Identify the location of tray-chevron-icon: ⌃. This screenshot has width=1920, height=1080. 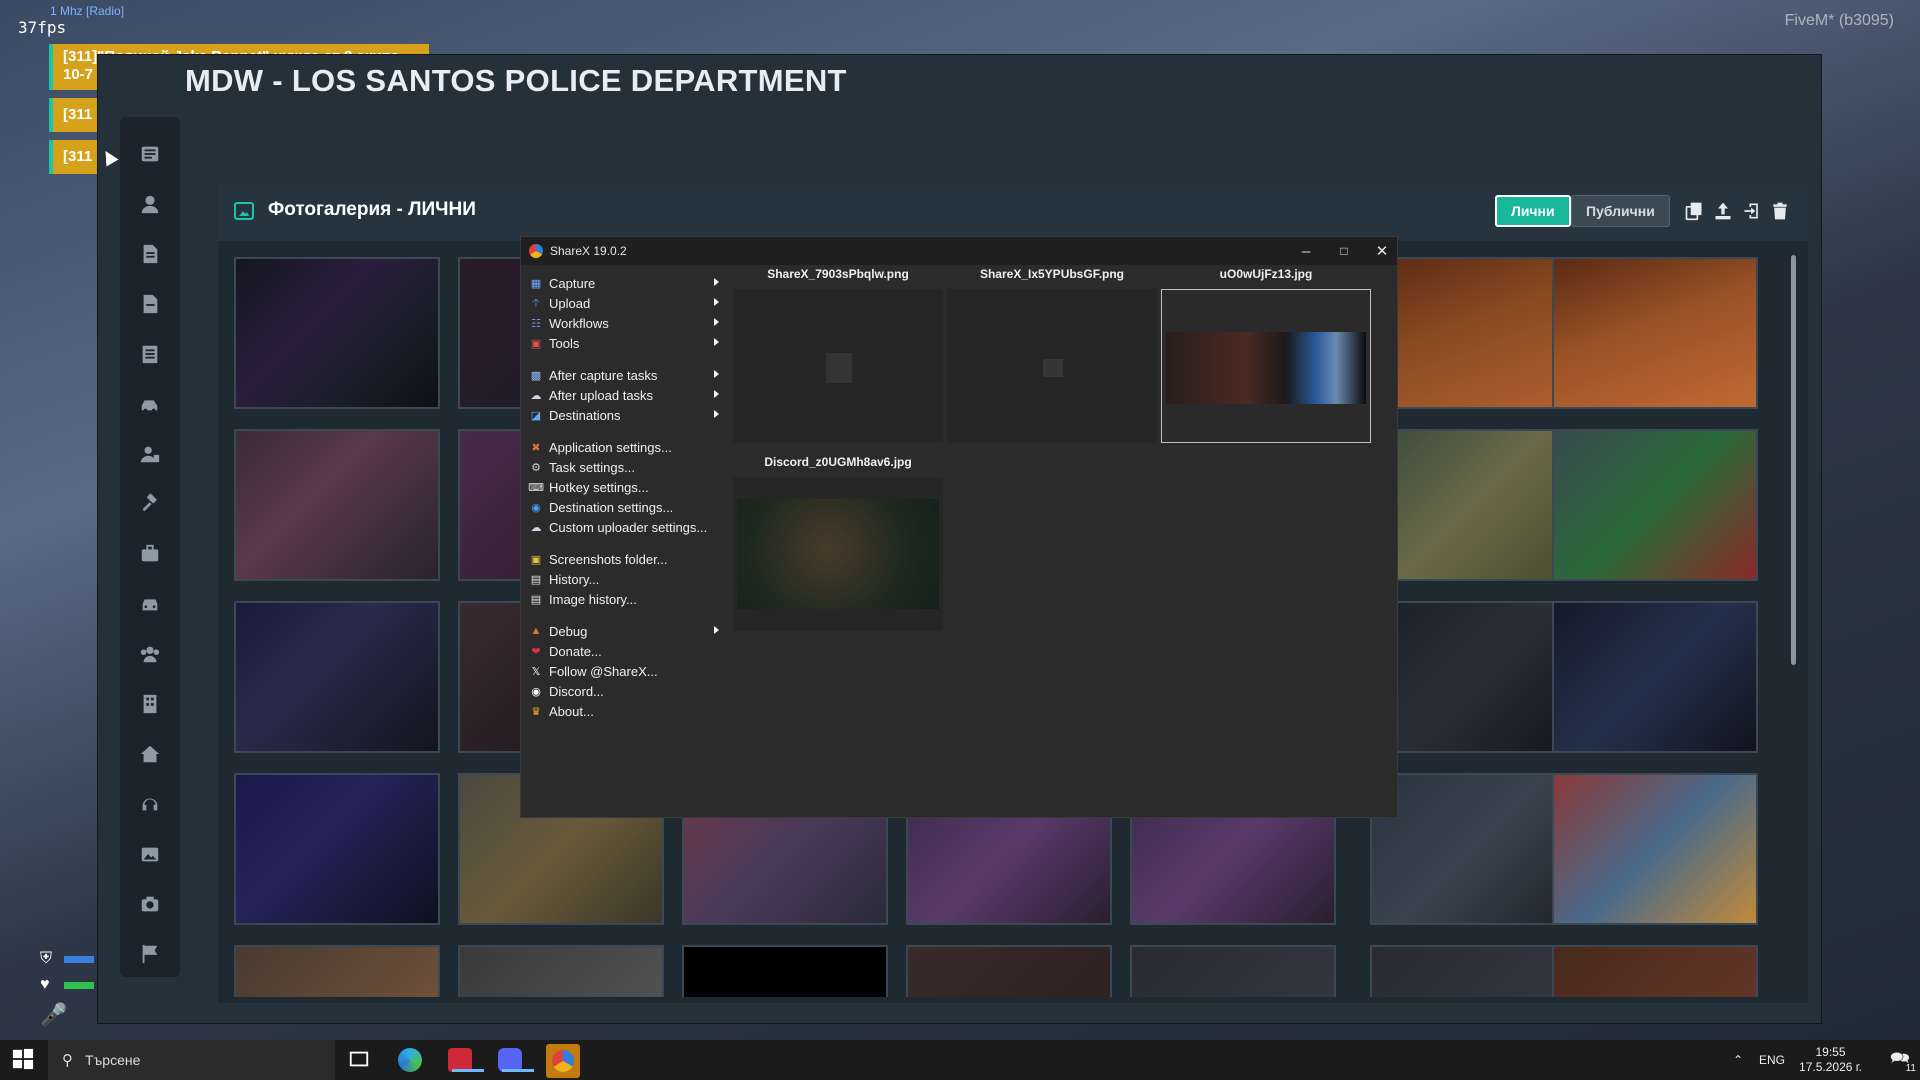
(1738, 1060).